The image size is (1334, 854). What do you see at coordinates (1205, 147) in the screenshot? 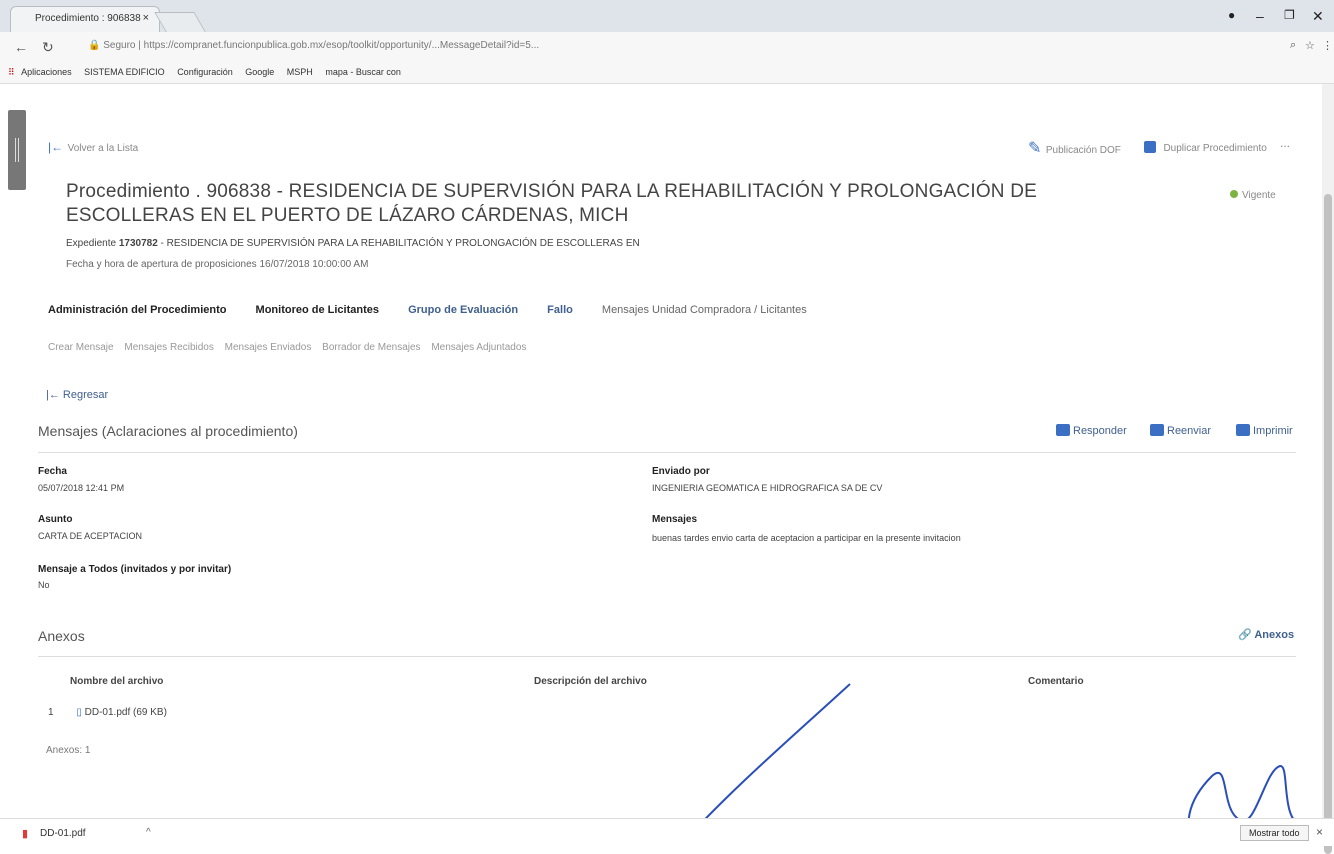
I see `duplicate-procedure-link: Duplicar Procedimiento` at bounding box center [1205, 147].